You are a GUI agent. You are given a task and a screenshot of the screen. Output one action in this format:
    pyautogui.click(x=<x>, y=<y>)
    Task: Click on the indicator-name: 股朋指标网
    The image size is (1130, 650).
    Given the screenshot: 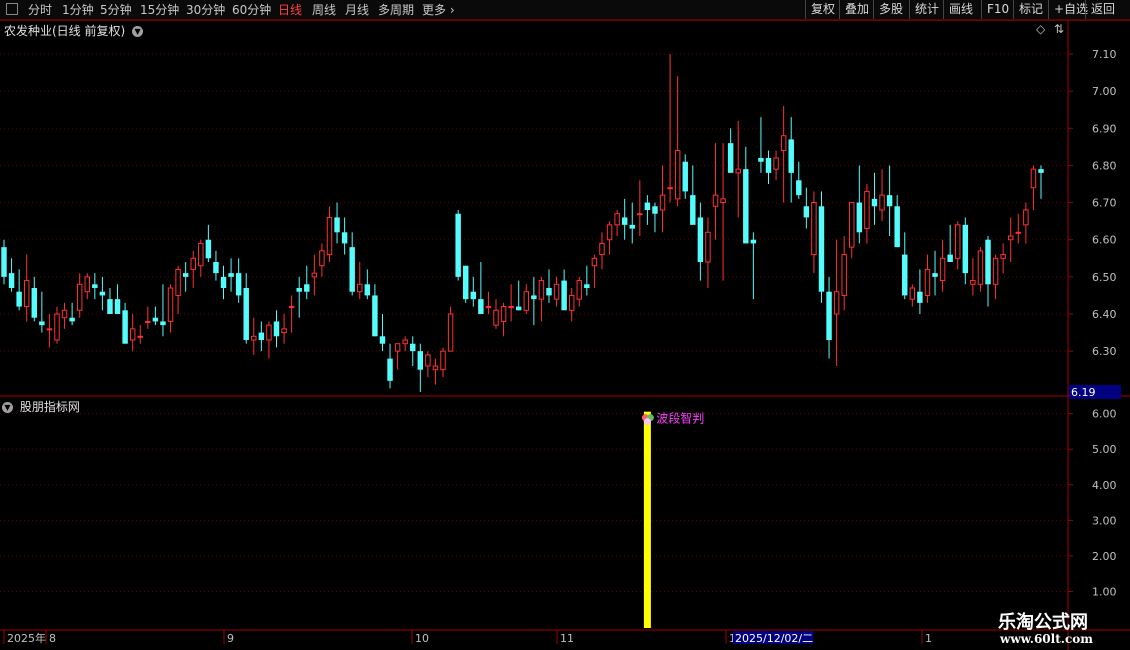 What is the action you would take?
    pyautogui.click(x=49, y=407)
    